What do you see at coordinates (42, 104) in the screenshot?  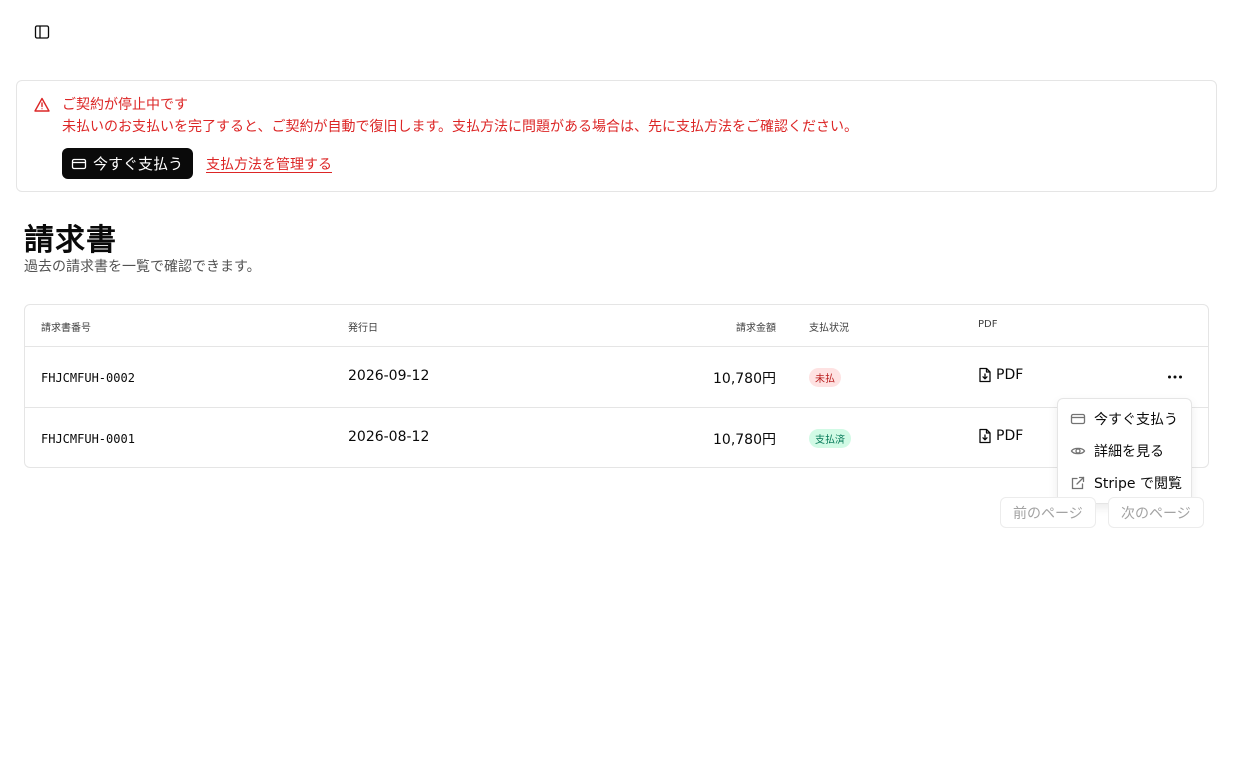 I see `alert-triangle-icon` at bounding box center [42, 104].